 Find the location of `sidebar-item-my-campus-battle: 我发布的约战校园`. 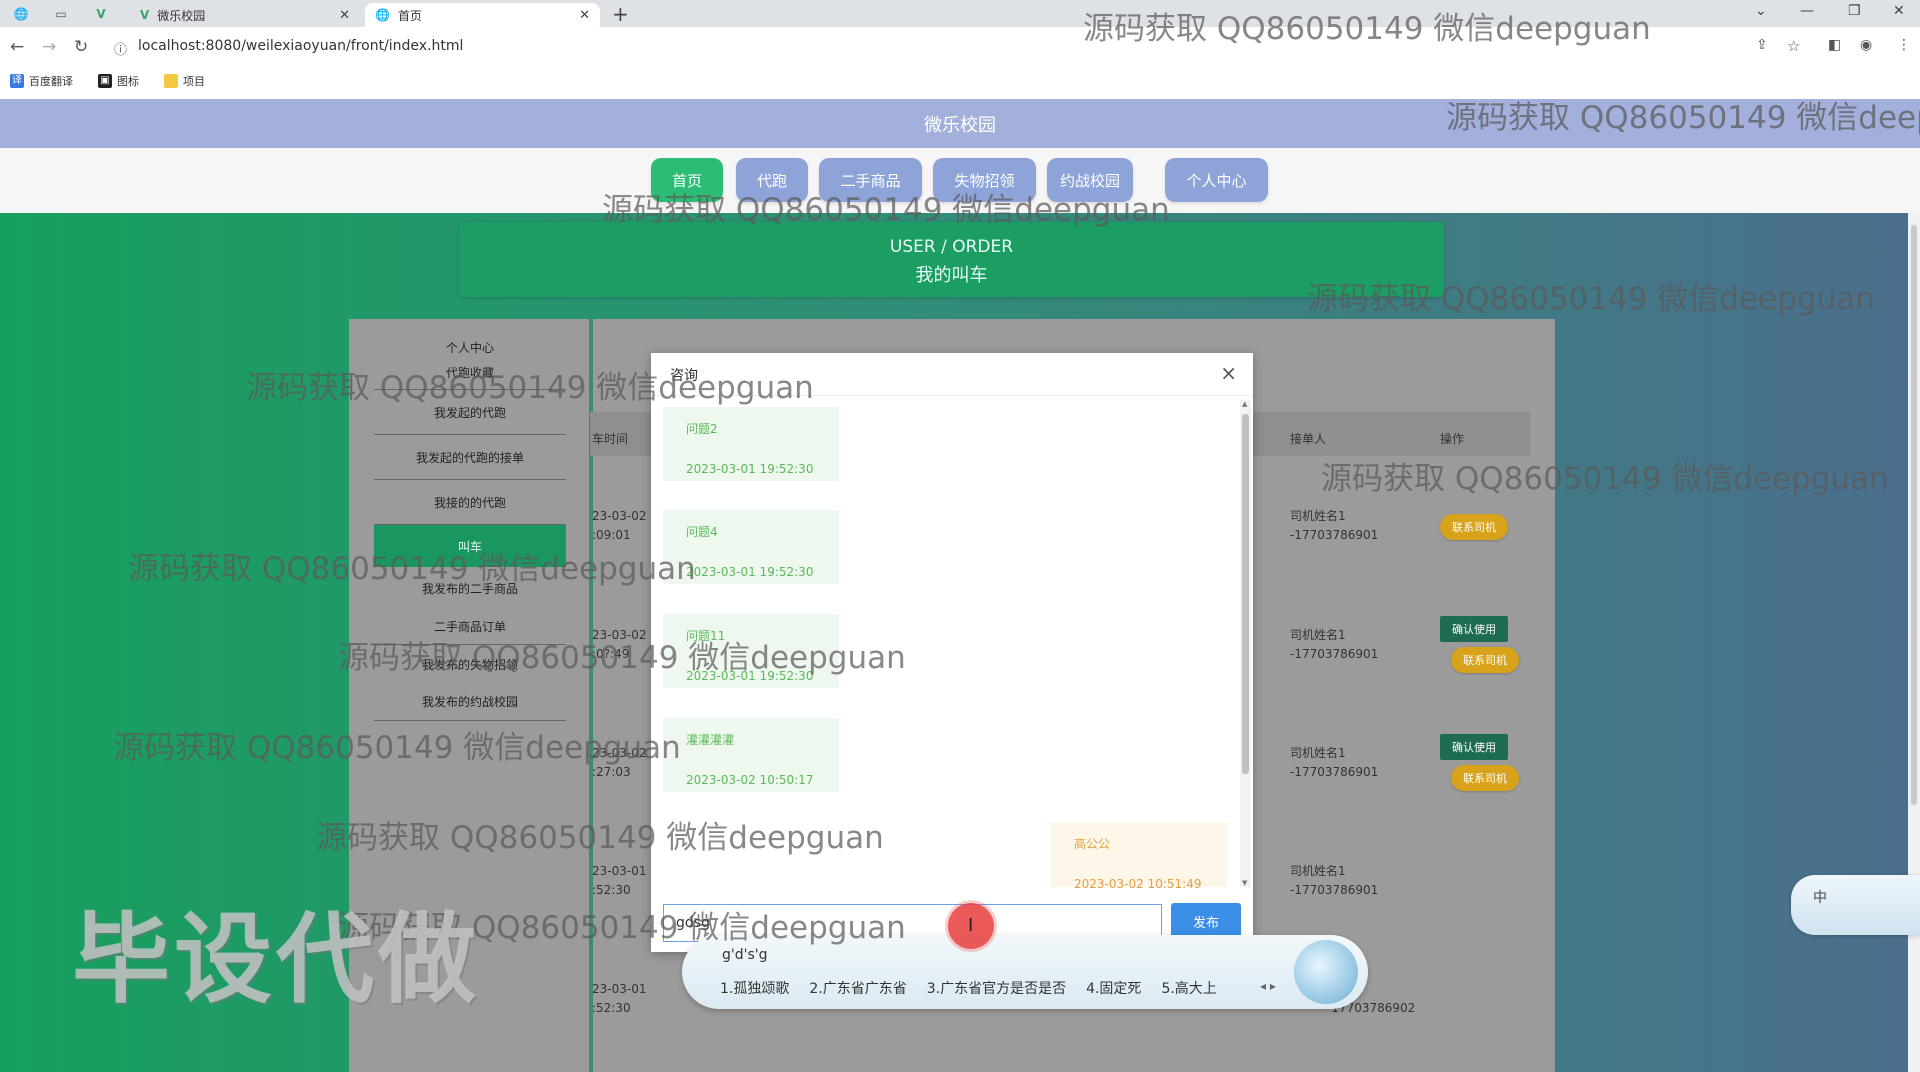

sidebar-item-my-campus-battle: 我发布的约战校园 is located at coordinates (470, 702).